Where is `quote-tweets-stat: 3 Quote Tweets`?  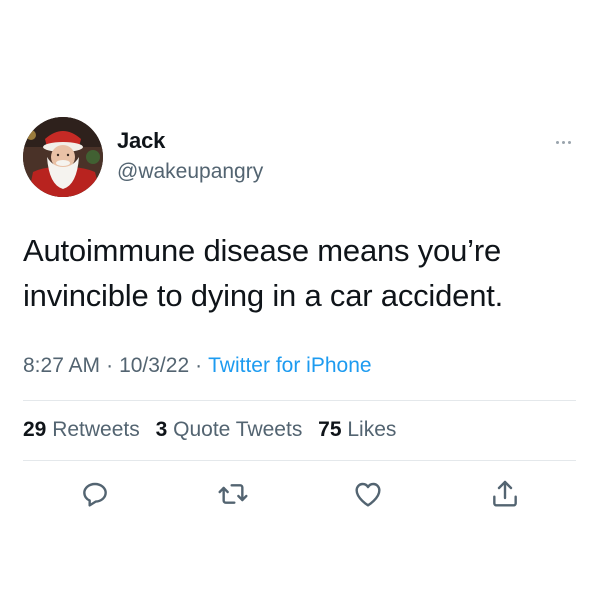 quote-tweets-stat: 3 Quote Tweets is located at coordinates (229, 429).